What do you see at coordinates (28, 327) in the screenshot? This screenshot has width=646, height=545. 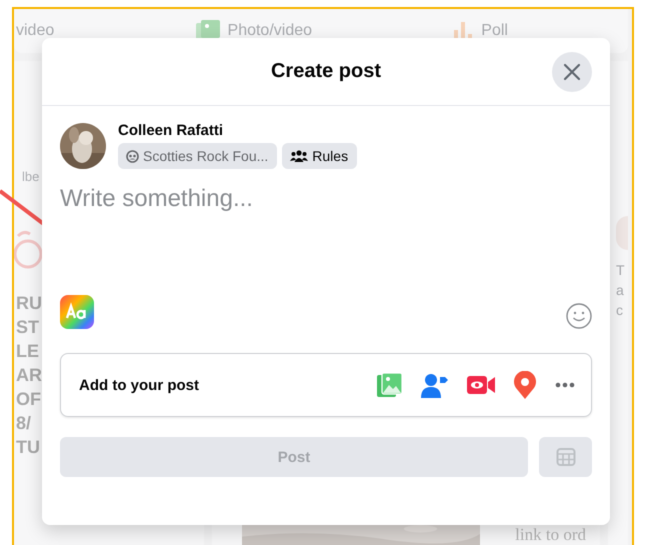 I see `poster-text: ST` at bounding box center [28, 327].